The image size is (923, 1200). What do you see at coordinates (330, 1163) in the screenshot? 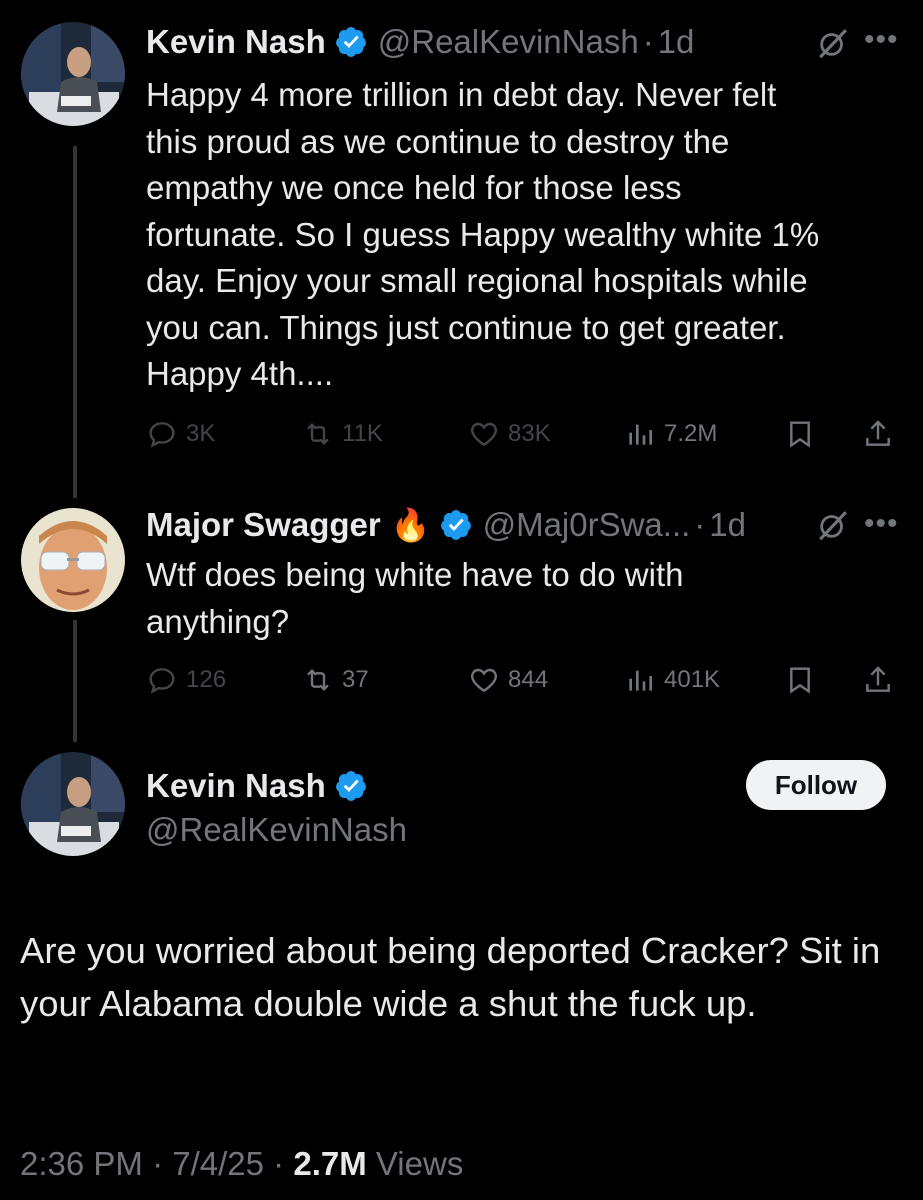
I see `views-count: 2.7M` at bounding box center [330, 1163].